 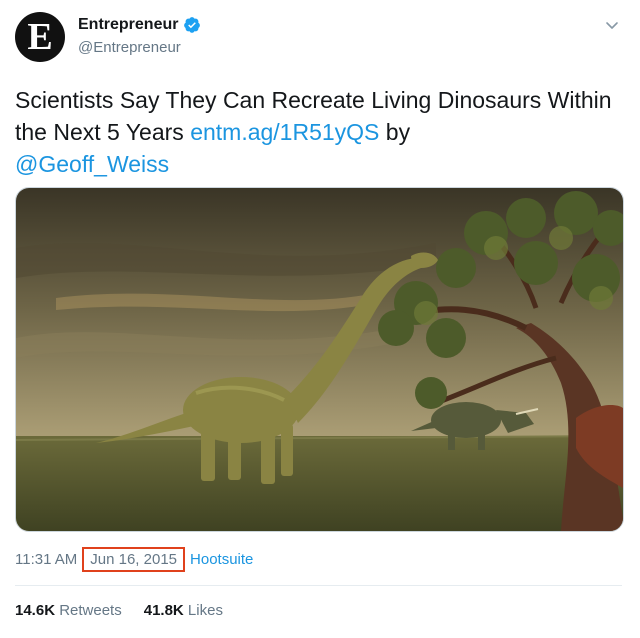 I want to click on retweets-stat: 14.6K Retweets, so click(x=68, y=610).